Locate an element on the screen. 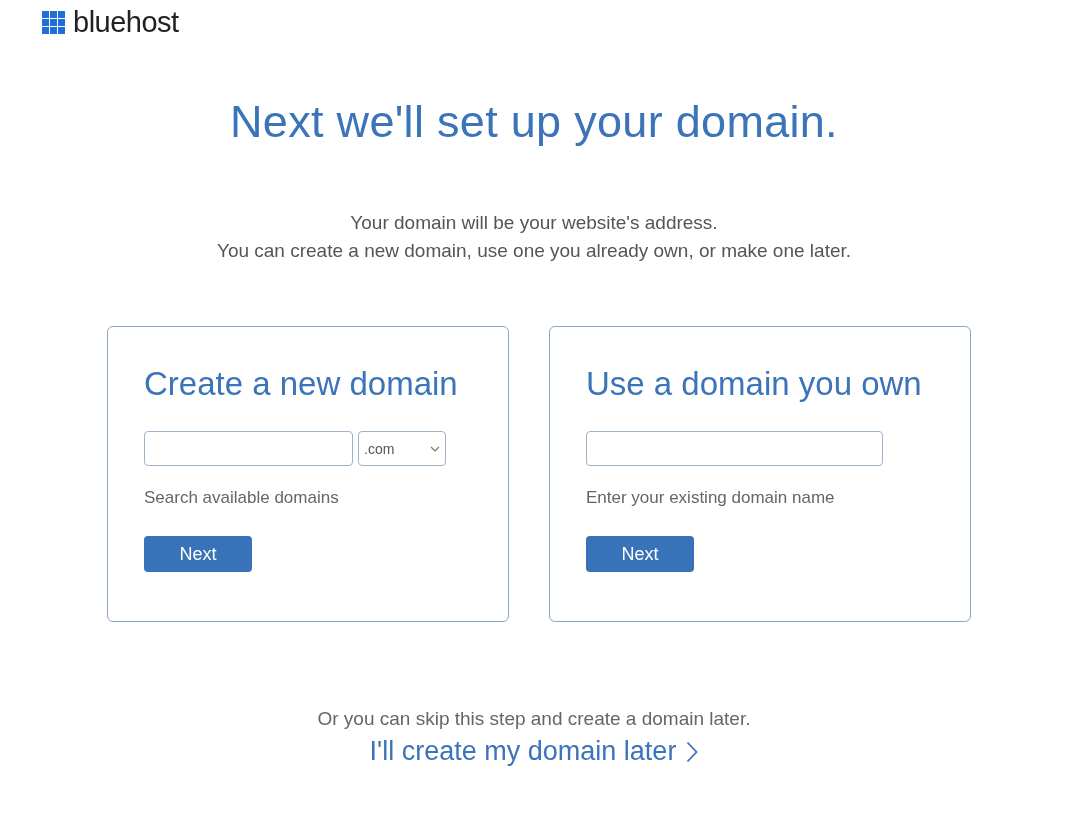  page-heading: Next we'll set up your domain. is located at coordinates (534, 122).